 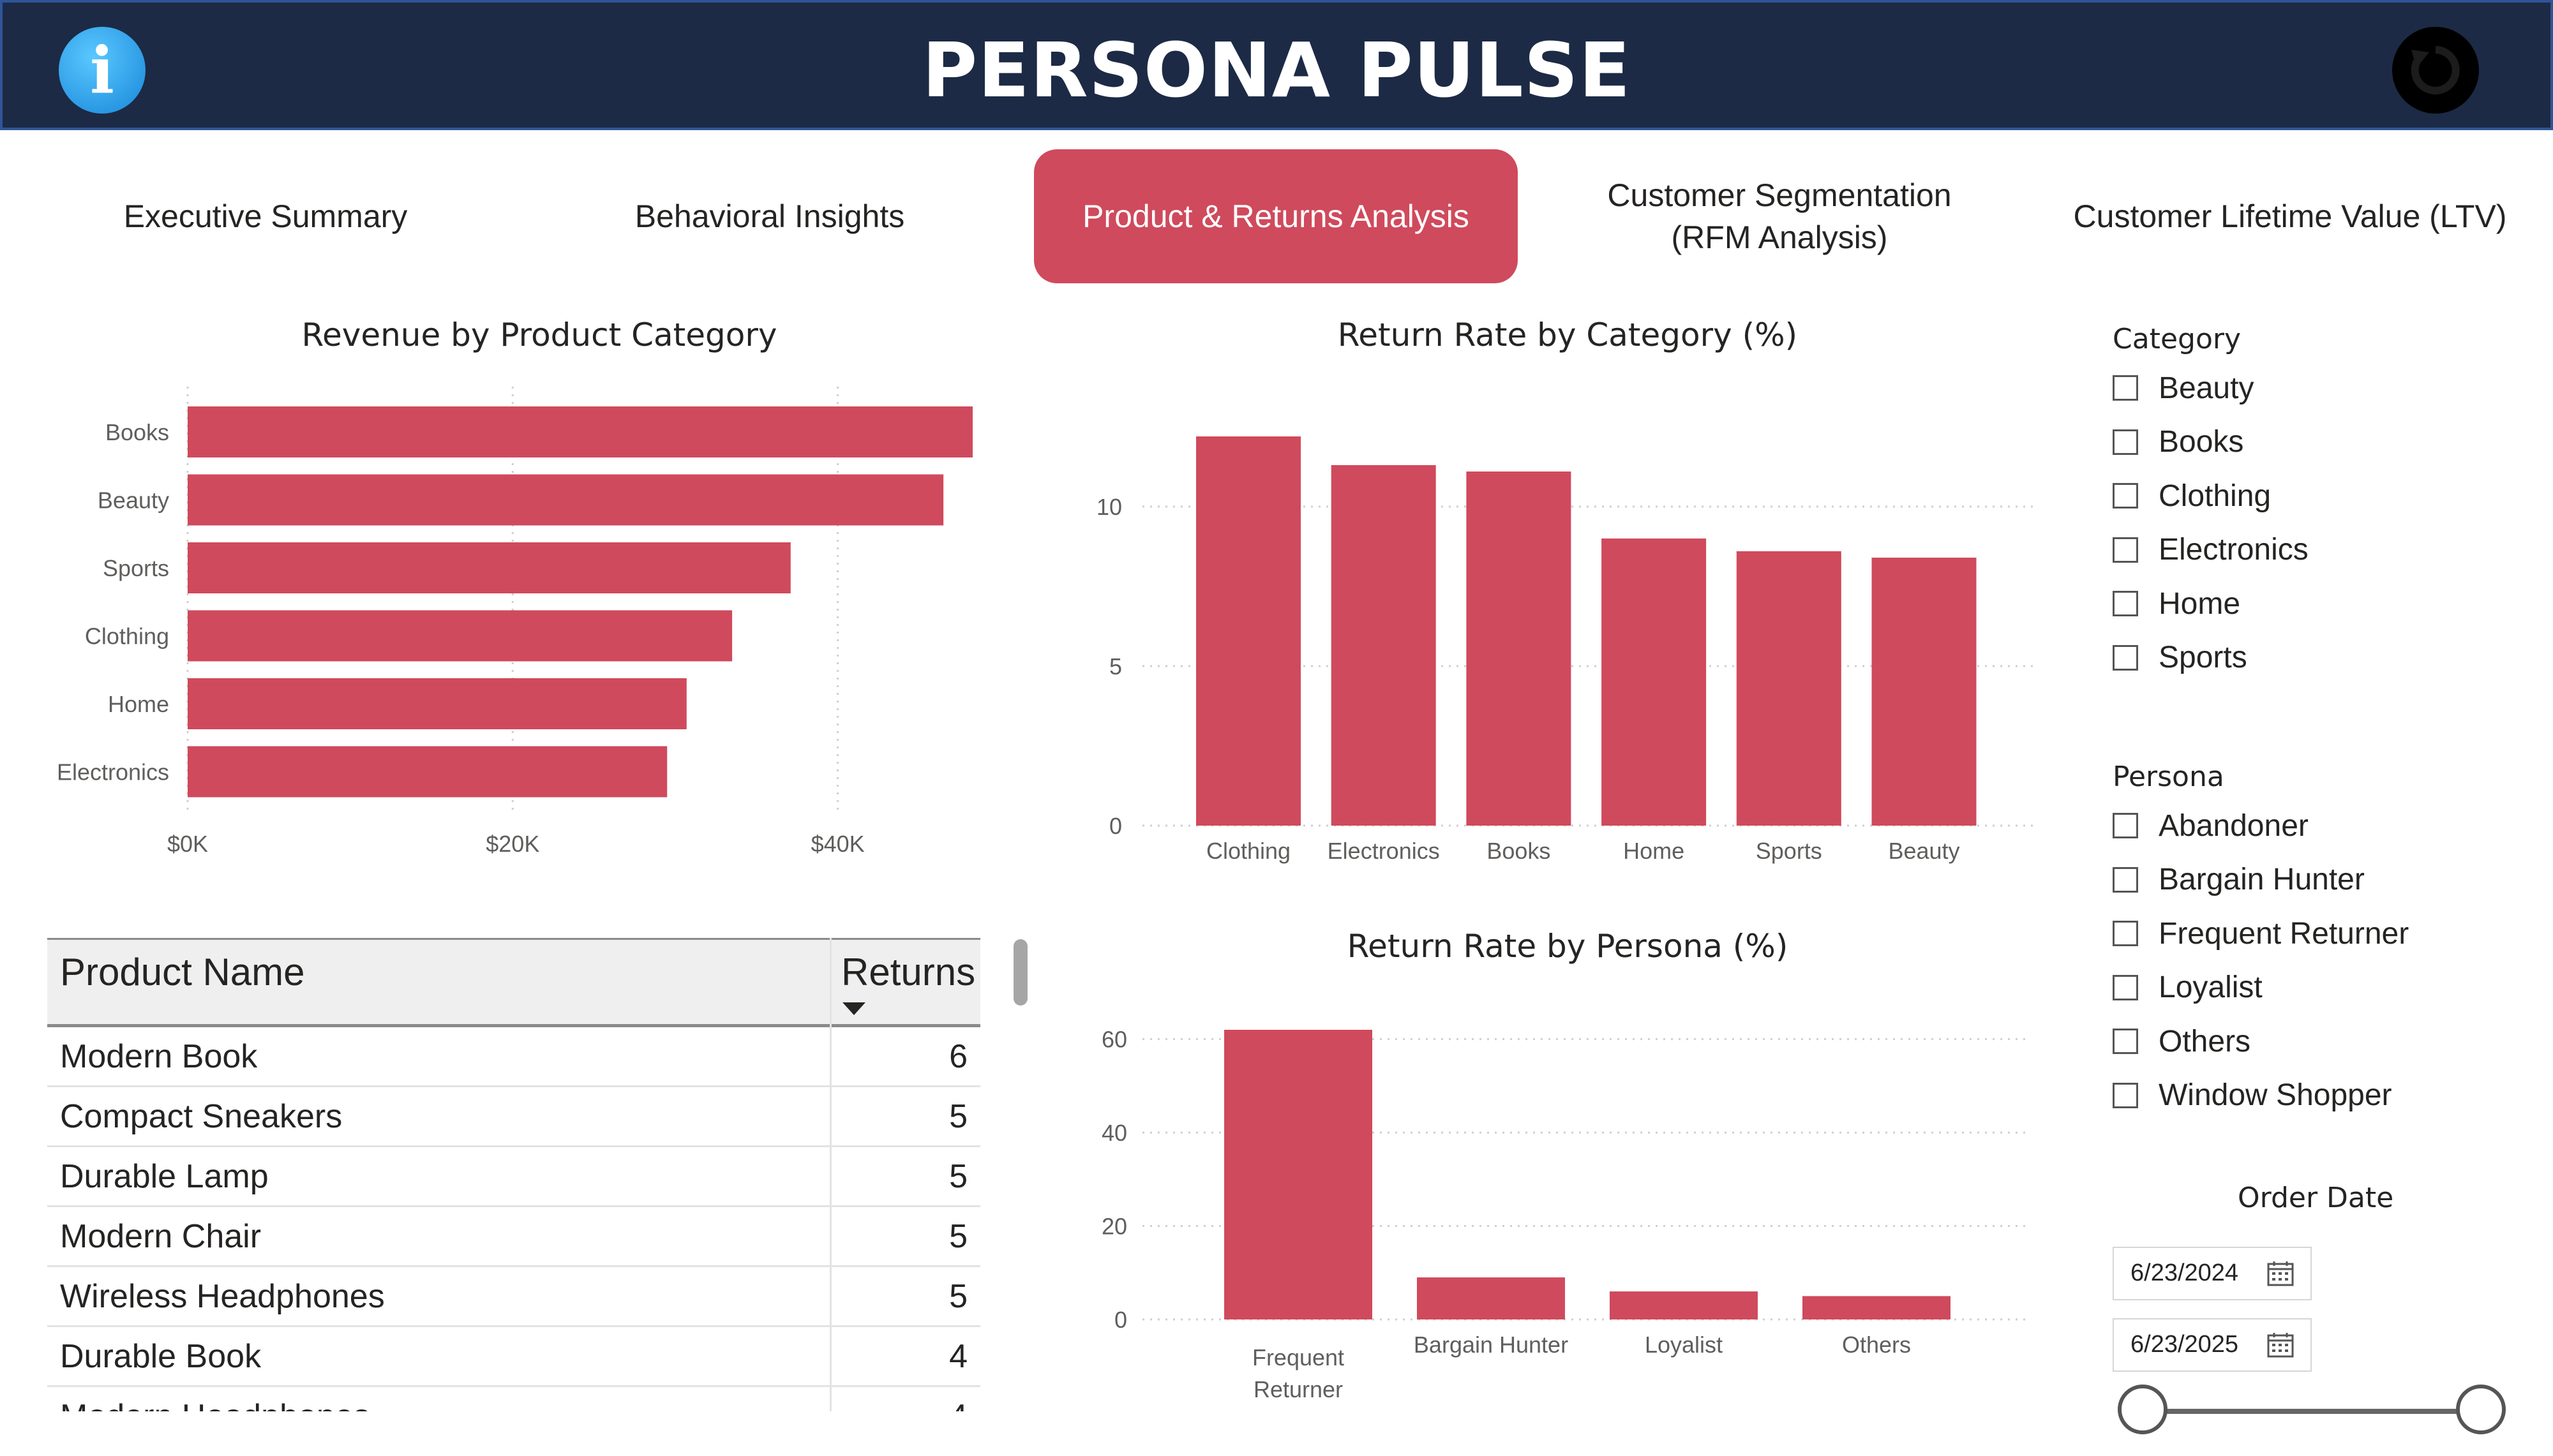 I want to click on tab-label: Executive Summary, so click(x=265, y=216).